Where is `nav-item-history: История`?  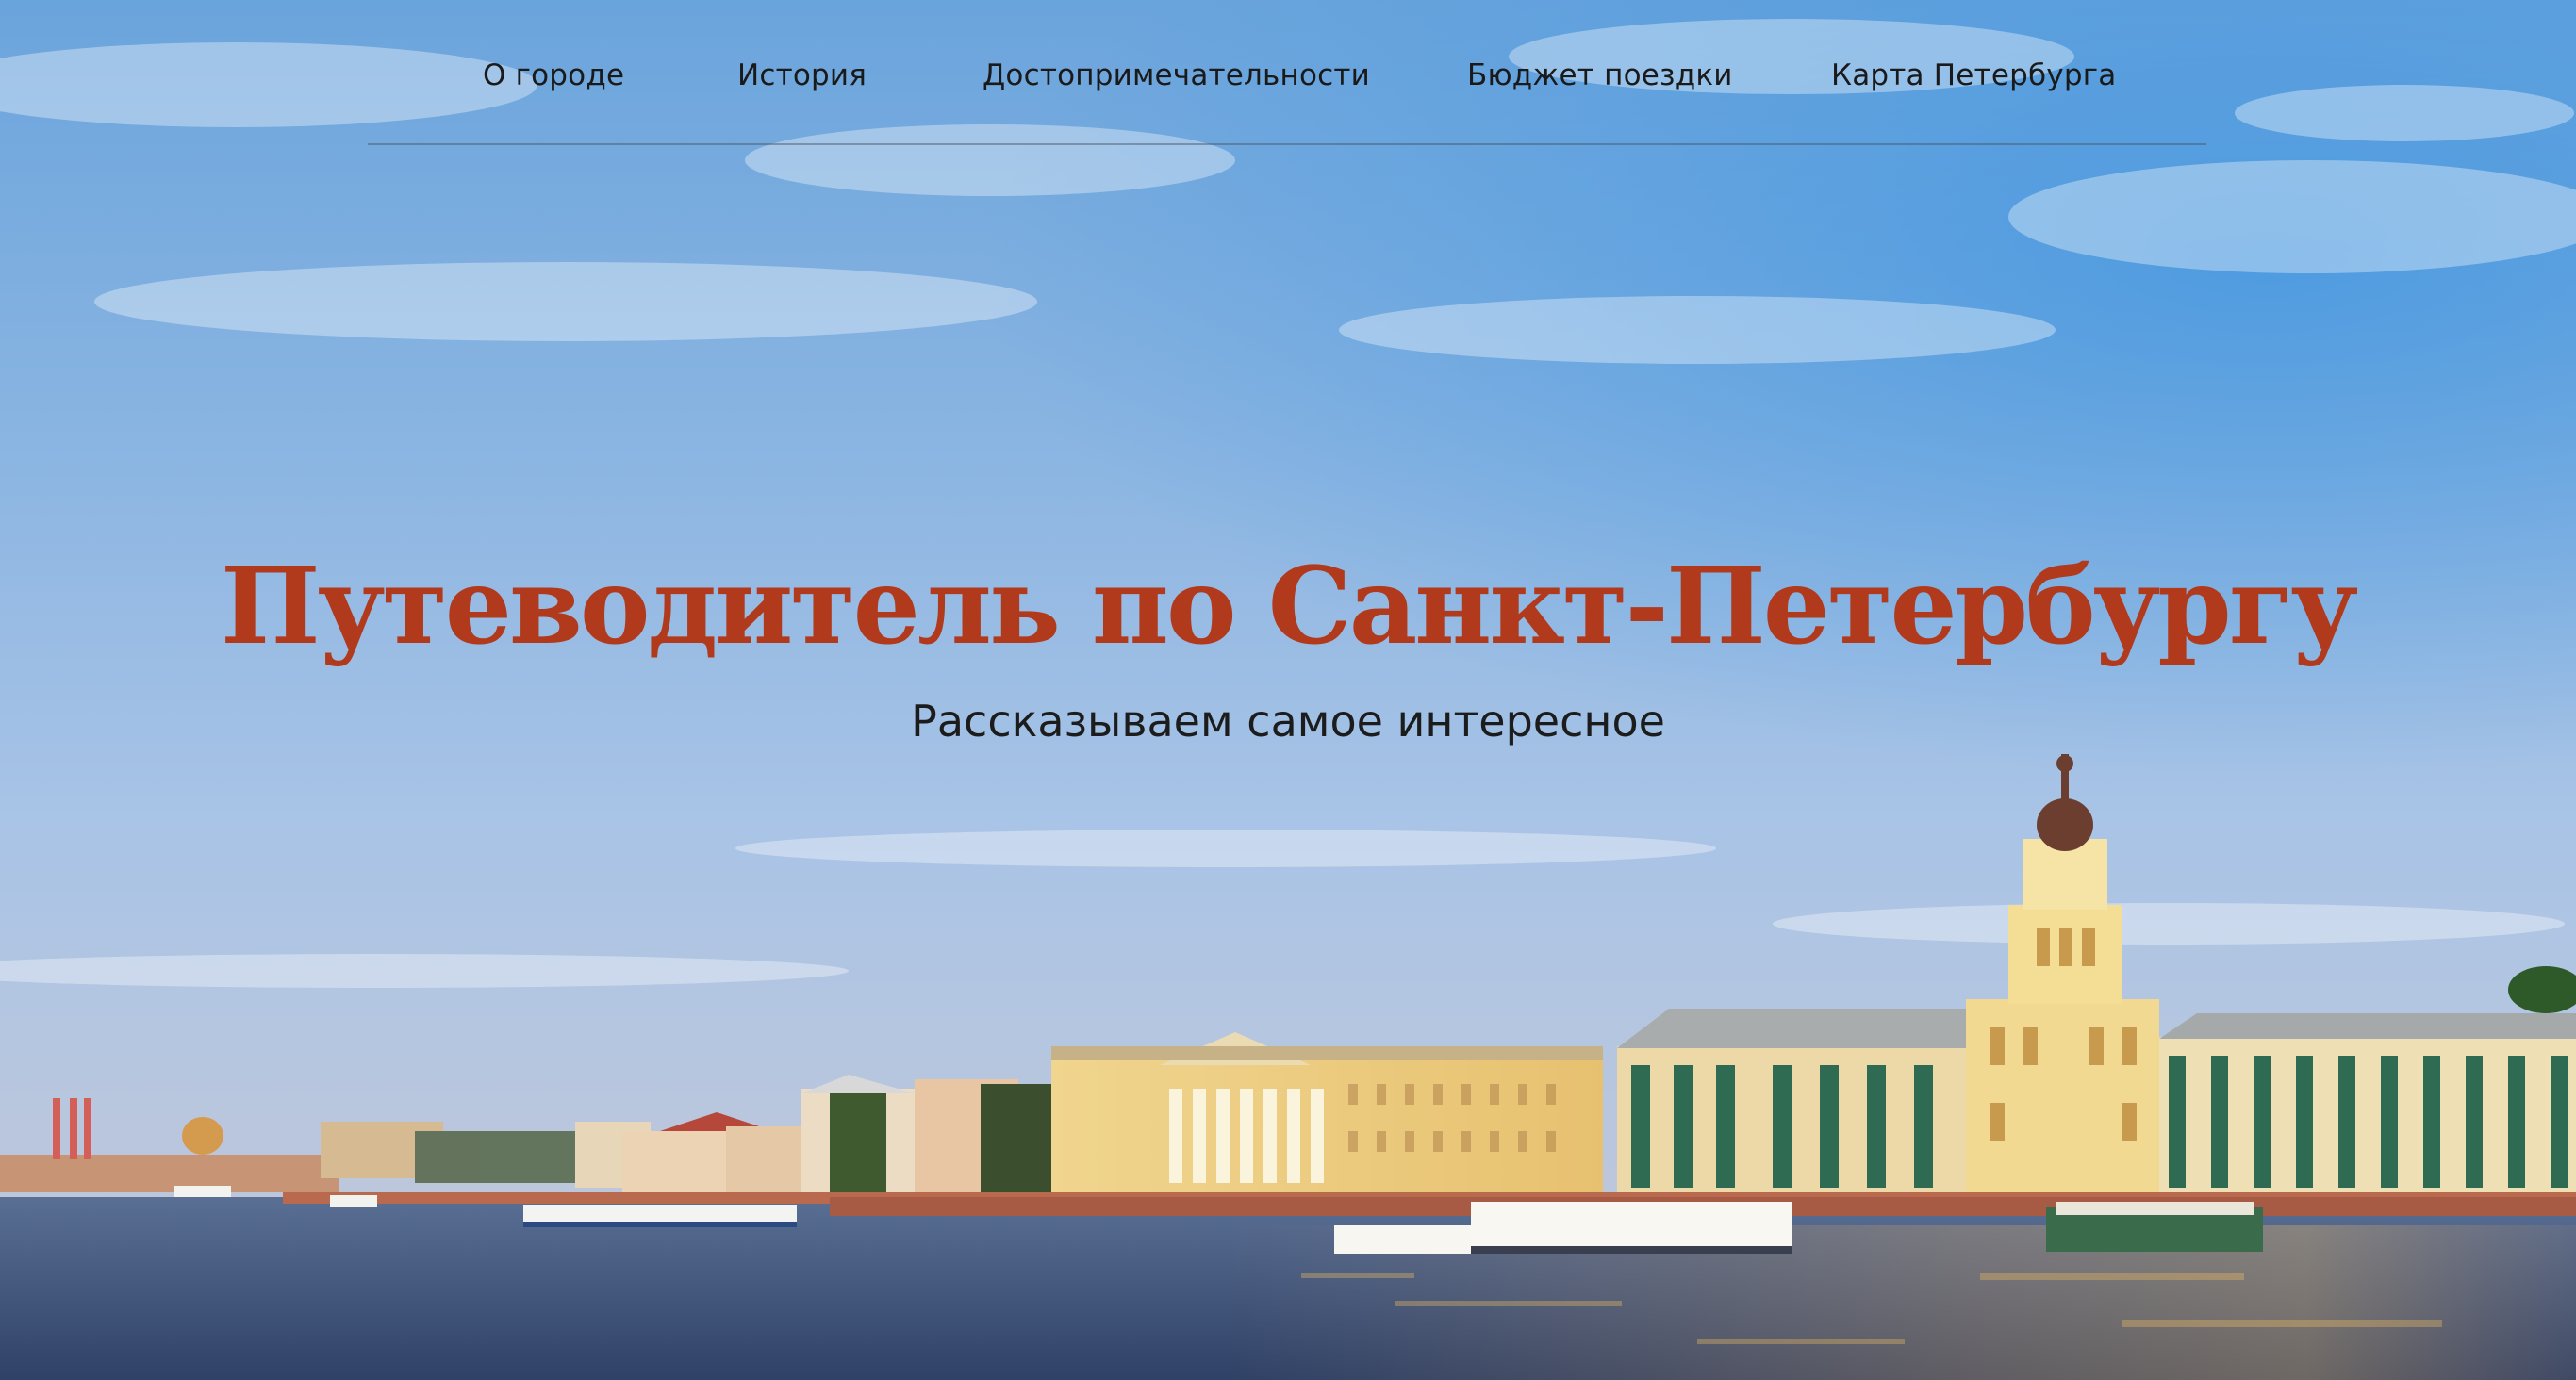
nav-item-history: История is located at coordinates (802, 75).